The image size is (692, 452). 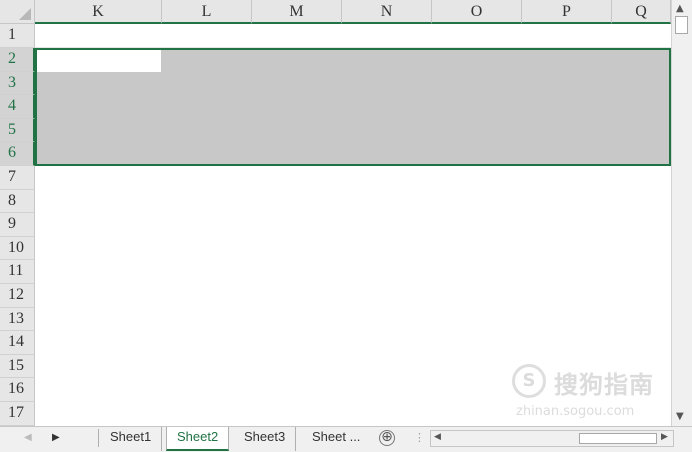 I want to click on row-header-6: 6, so click(x=17, y=154).